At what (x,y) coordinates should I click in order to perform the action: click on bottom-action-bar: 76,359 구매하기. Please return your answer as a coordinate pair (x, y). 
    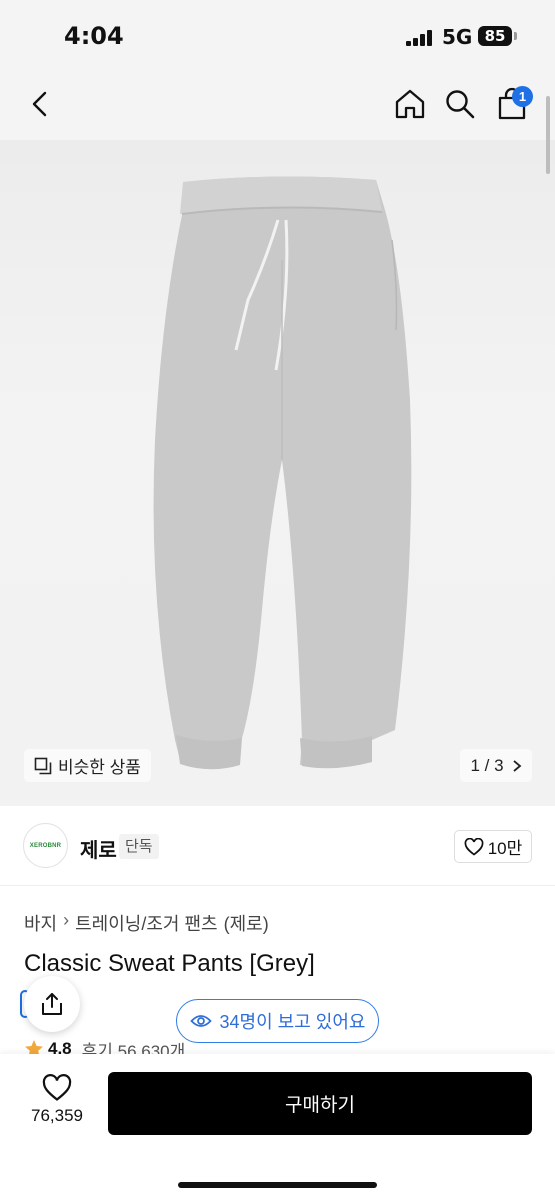
    Looking at the image, I should click on (277, 1127).